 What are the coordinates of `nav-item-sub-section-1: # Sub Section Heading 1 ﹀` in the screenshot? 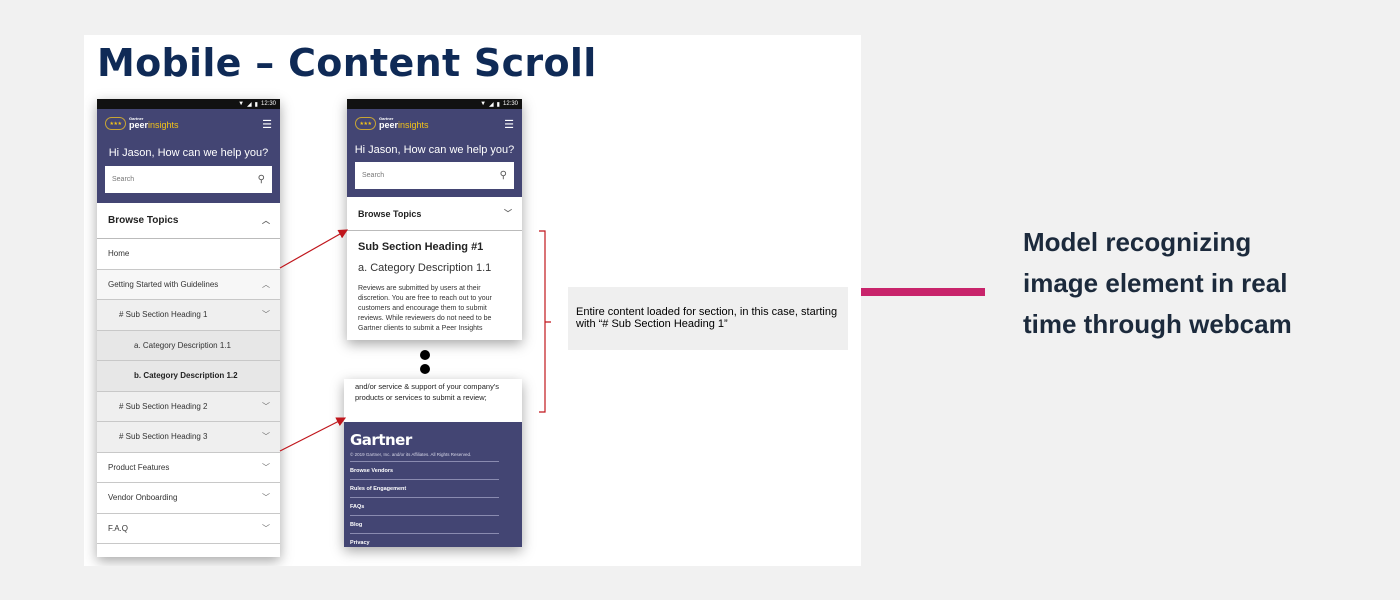 It's located at (188, 315).